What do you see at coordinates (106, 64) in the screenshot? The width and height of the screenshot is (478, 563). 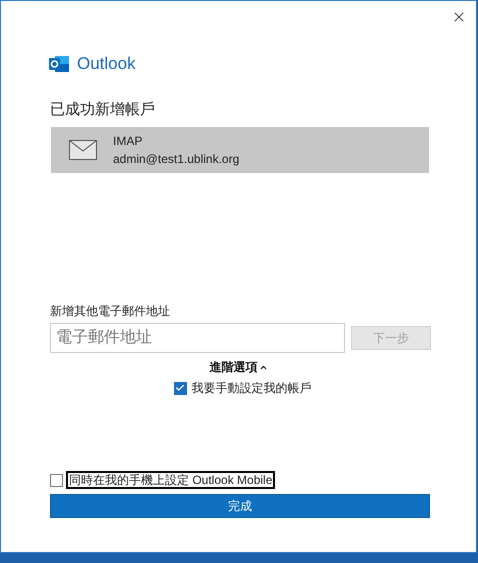 I see `app-name: Outlook` at bounding box center [106, 64].